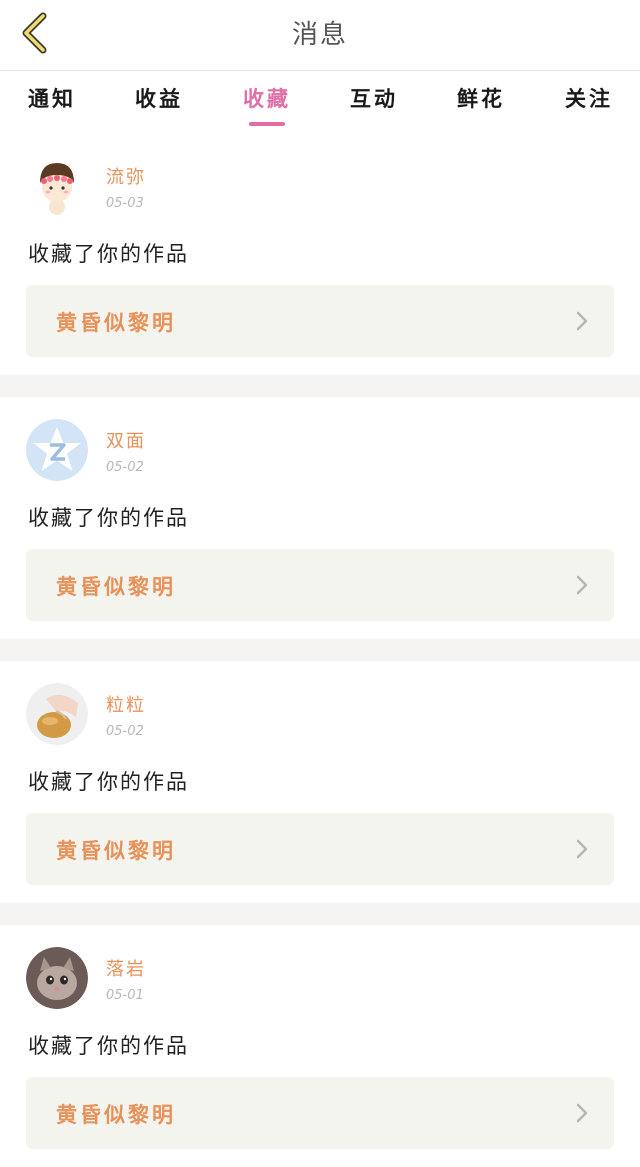 The height and width of the screenshot is (1167, 640). I want to click on user-name: 流弥, so click(126, 176).